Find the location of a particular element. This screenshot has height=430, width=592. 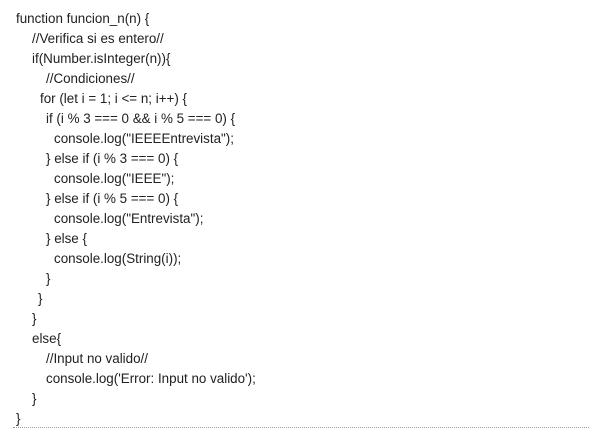

code-line: if (i % 3 === 0 && i % 5 === 0) { is located at coordinates (141, 118).